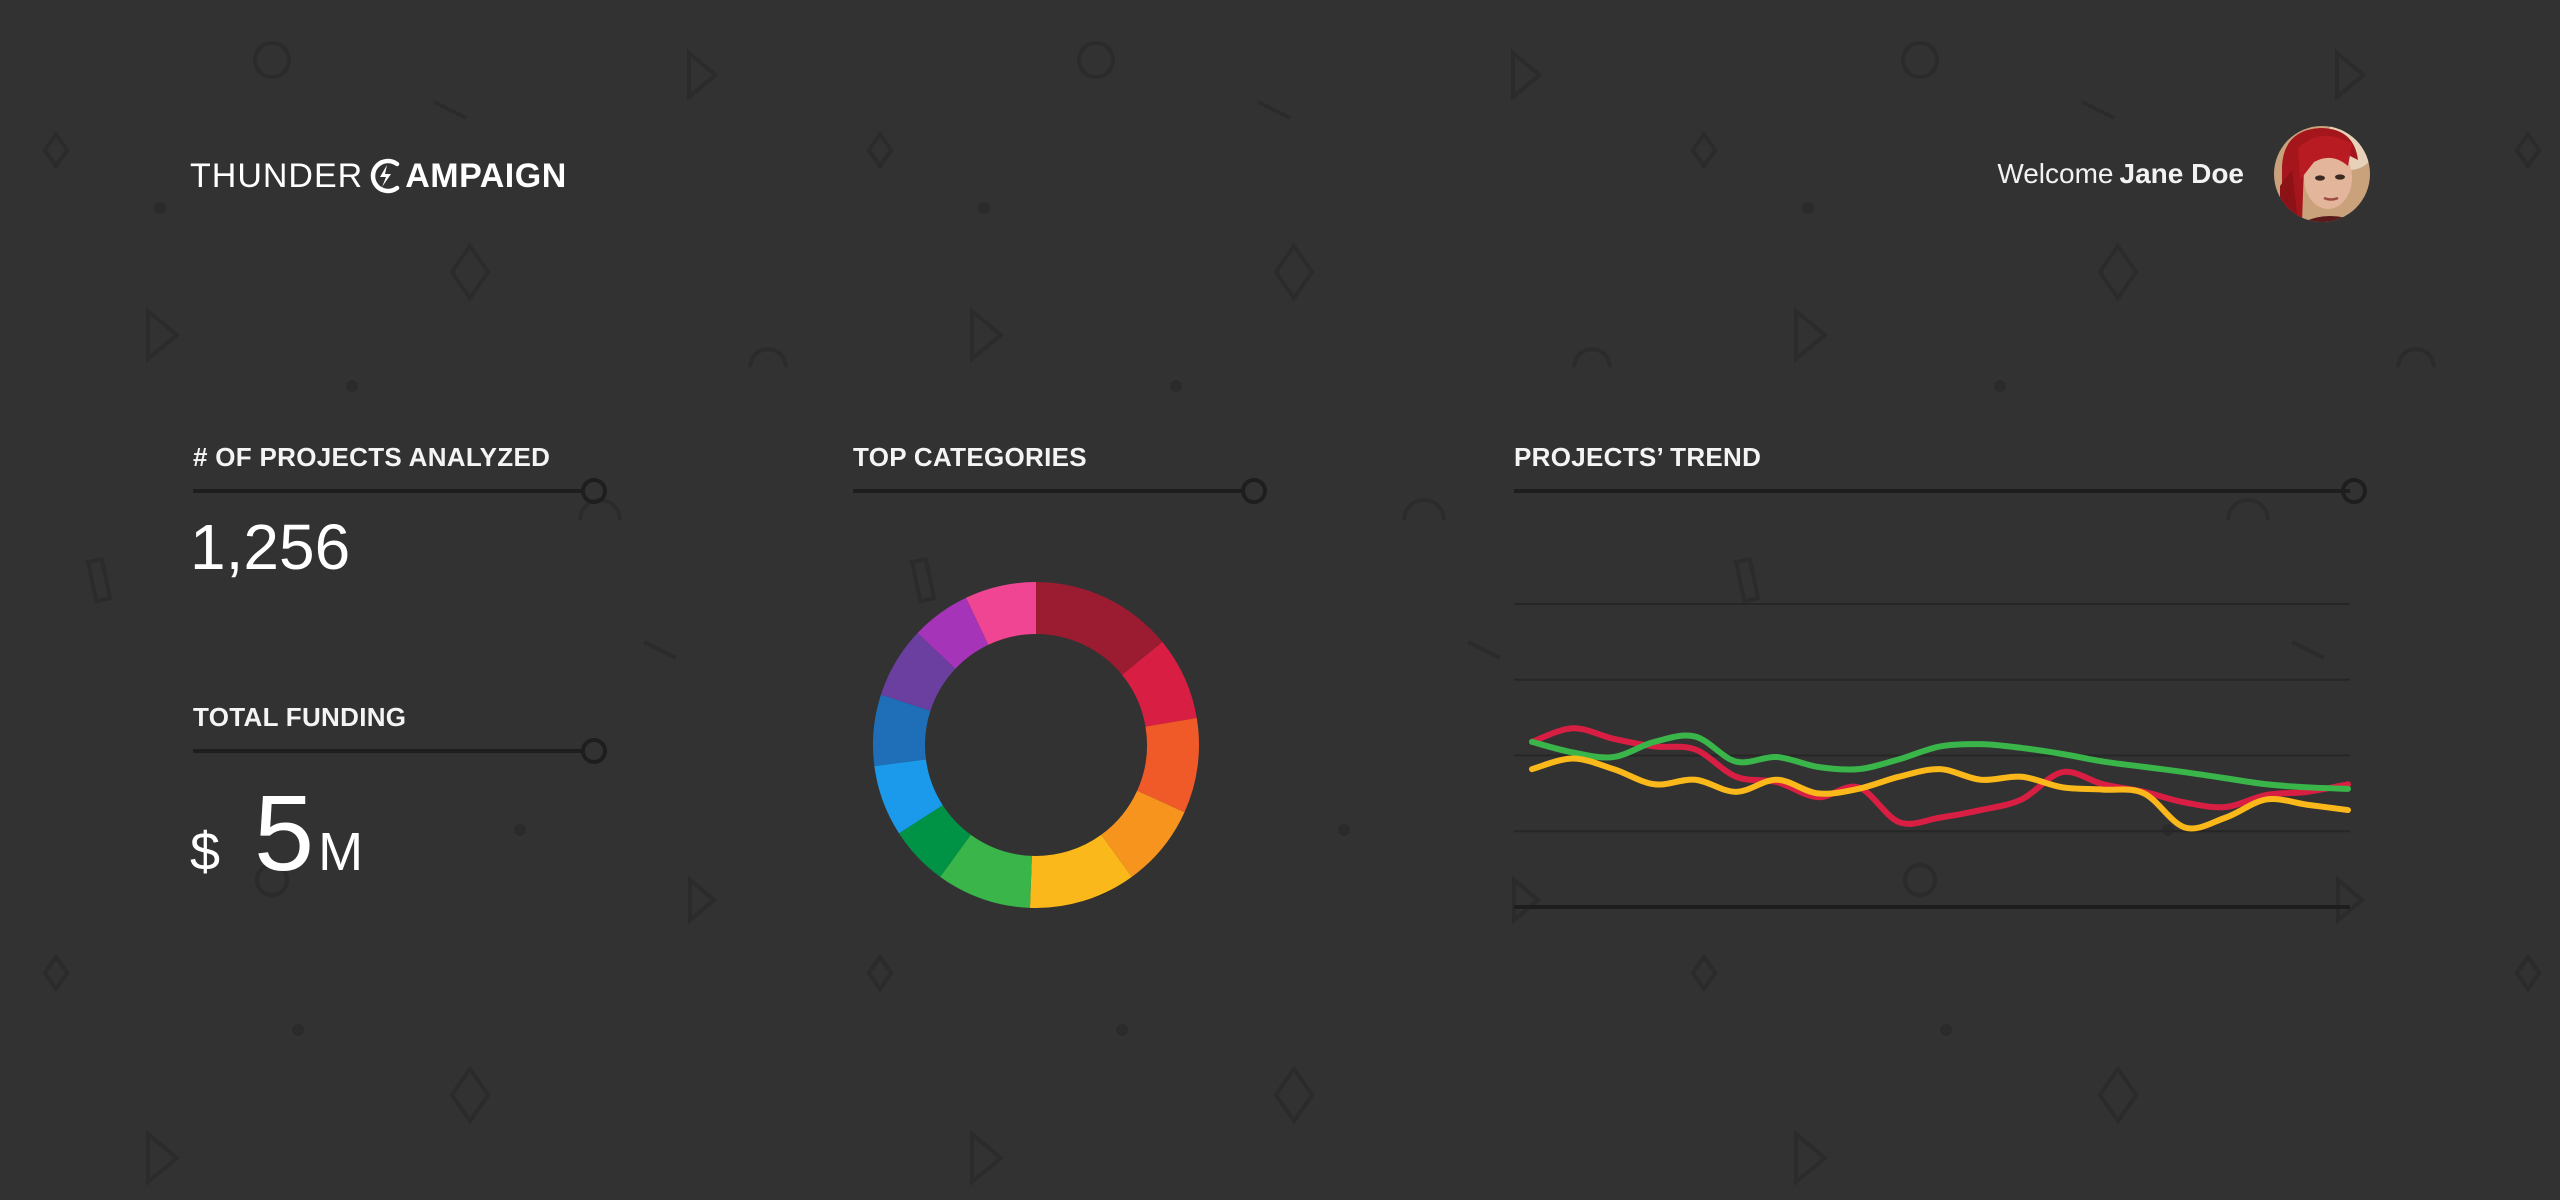 This screenshot has width=2560, height=1200. I want to click on projects-trend-rule, so click(1932, 491).